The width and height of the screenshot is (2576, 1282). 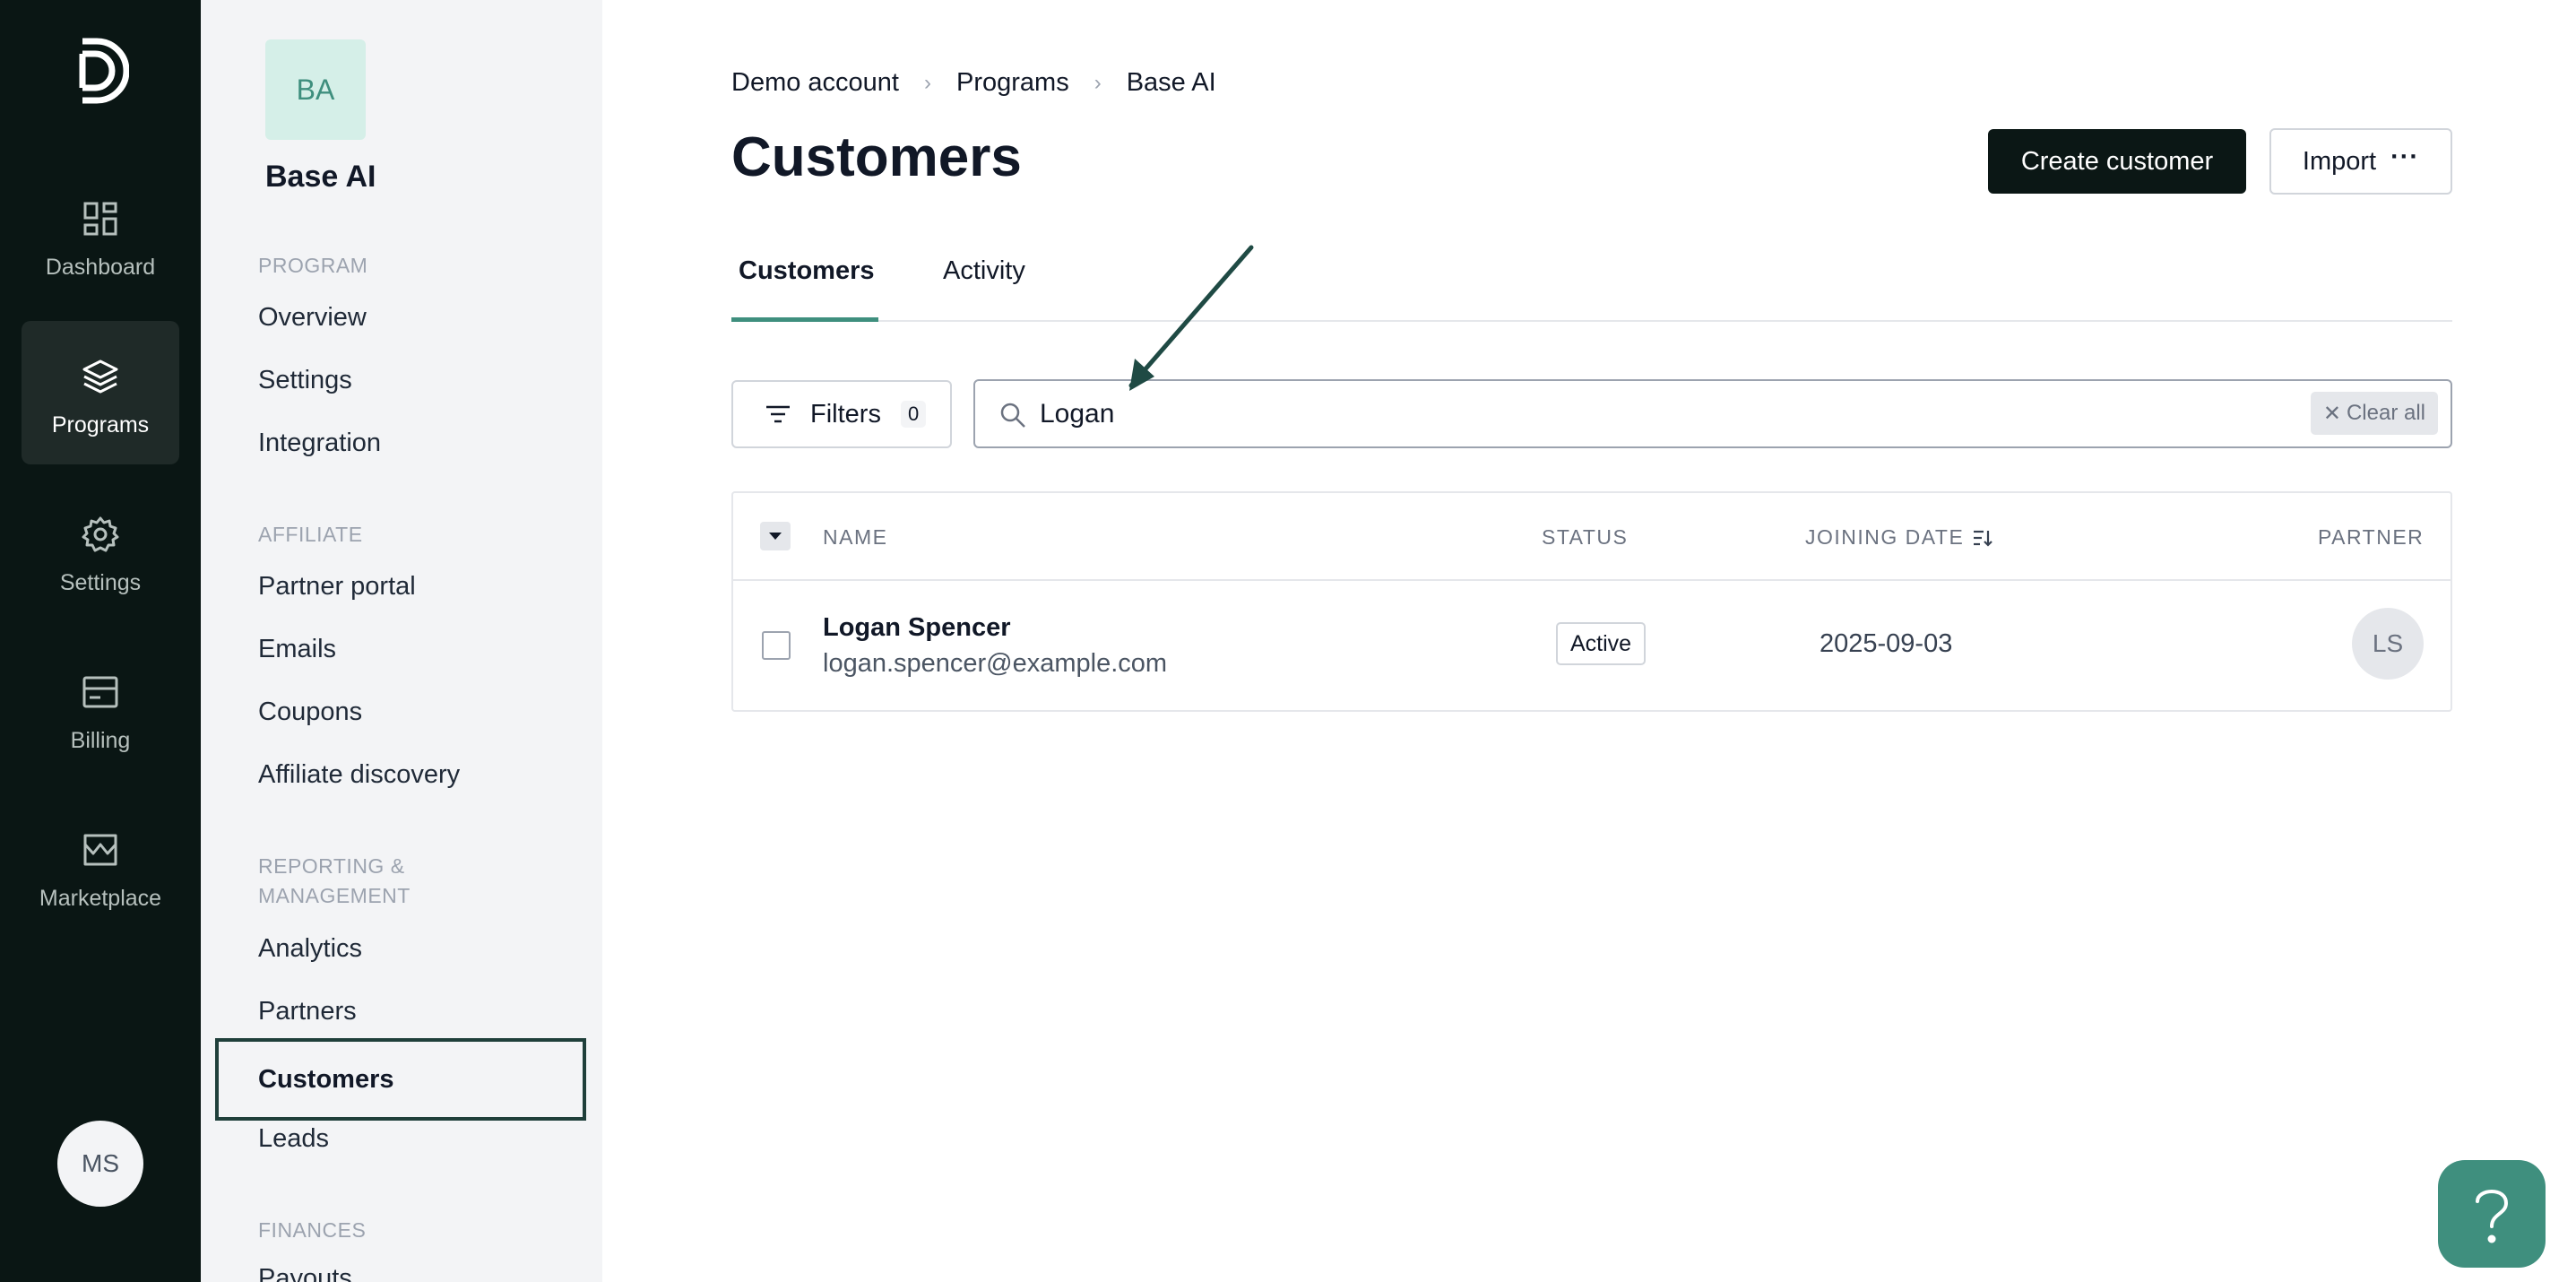 I want to click on nav-item-coupons: Coupons, so click(x=310, y=712).